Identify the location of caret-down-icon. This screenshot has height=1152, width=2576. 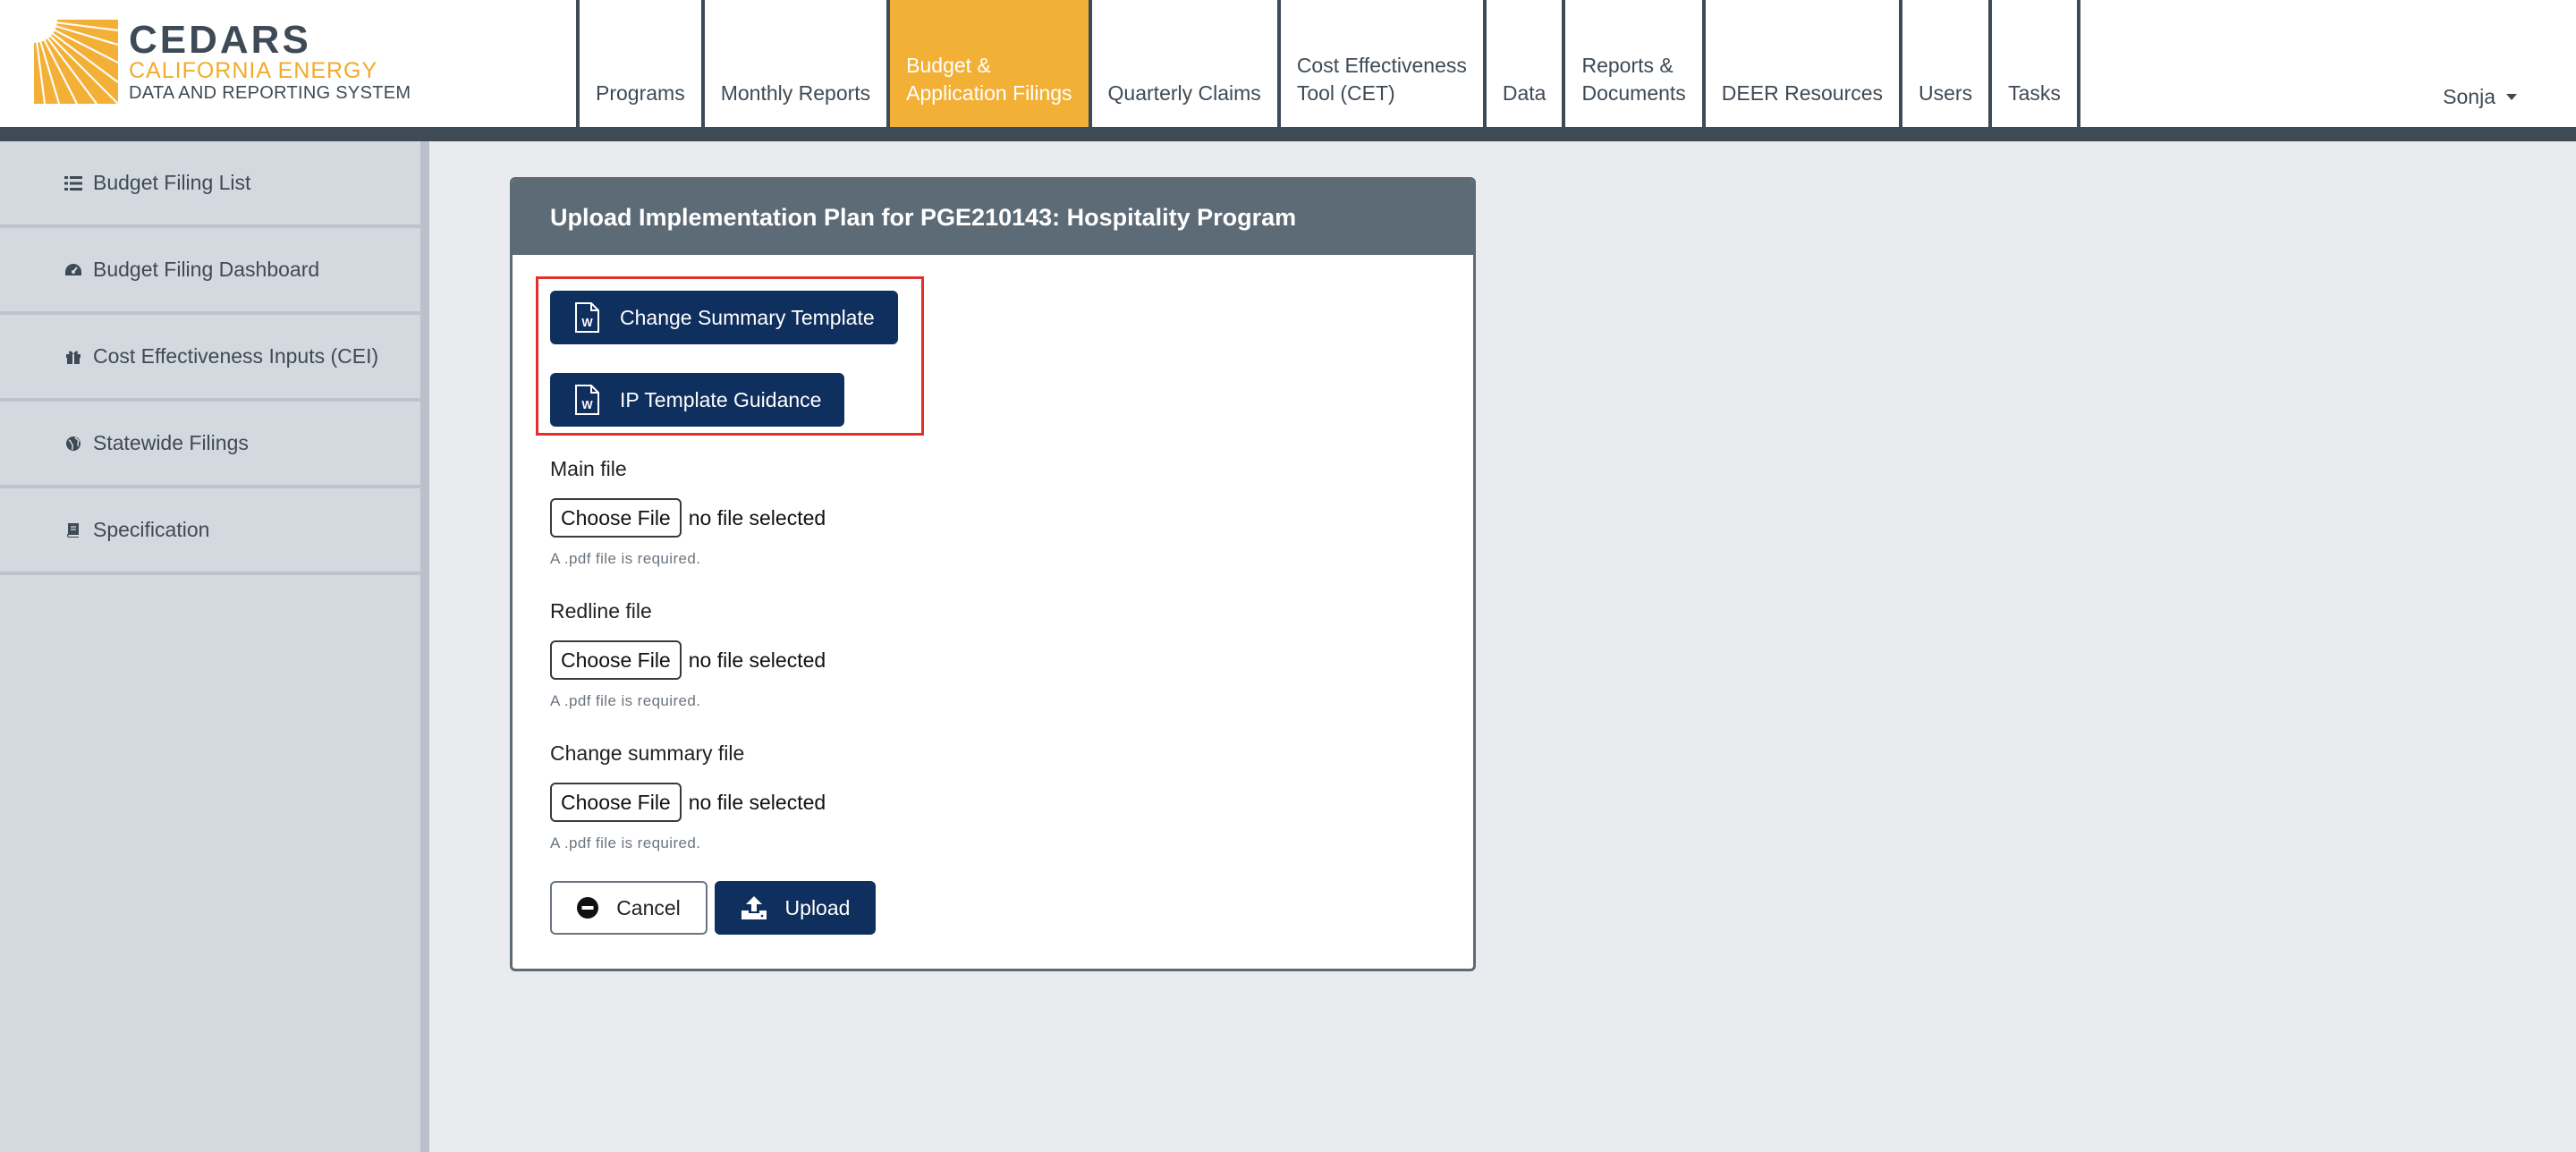
(2511, 97).